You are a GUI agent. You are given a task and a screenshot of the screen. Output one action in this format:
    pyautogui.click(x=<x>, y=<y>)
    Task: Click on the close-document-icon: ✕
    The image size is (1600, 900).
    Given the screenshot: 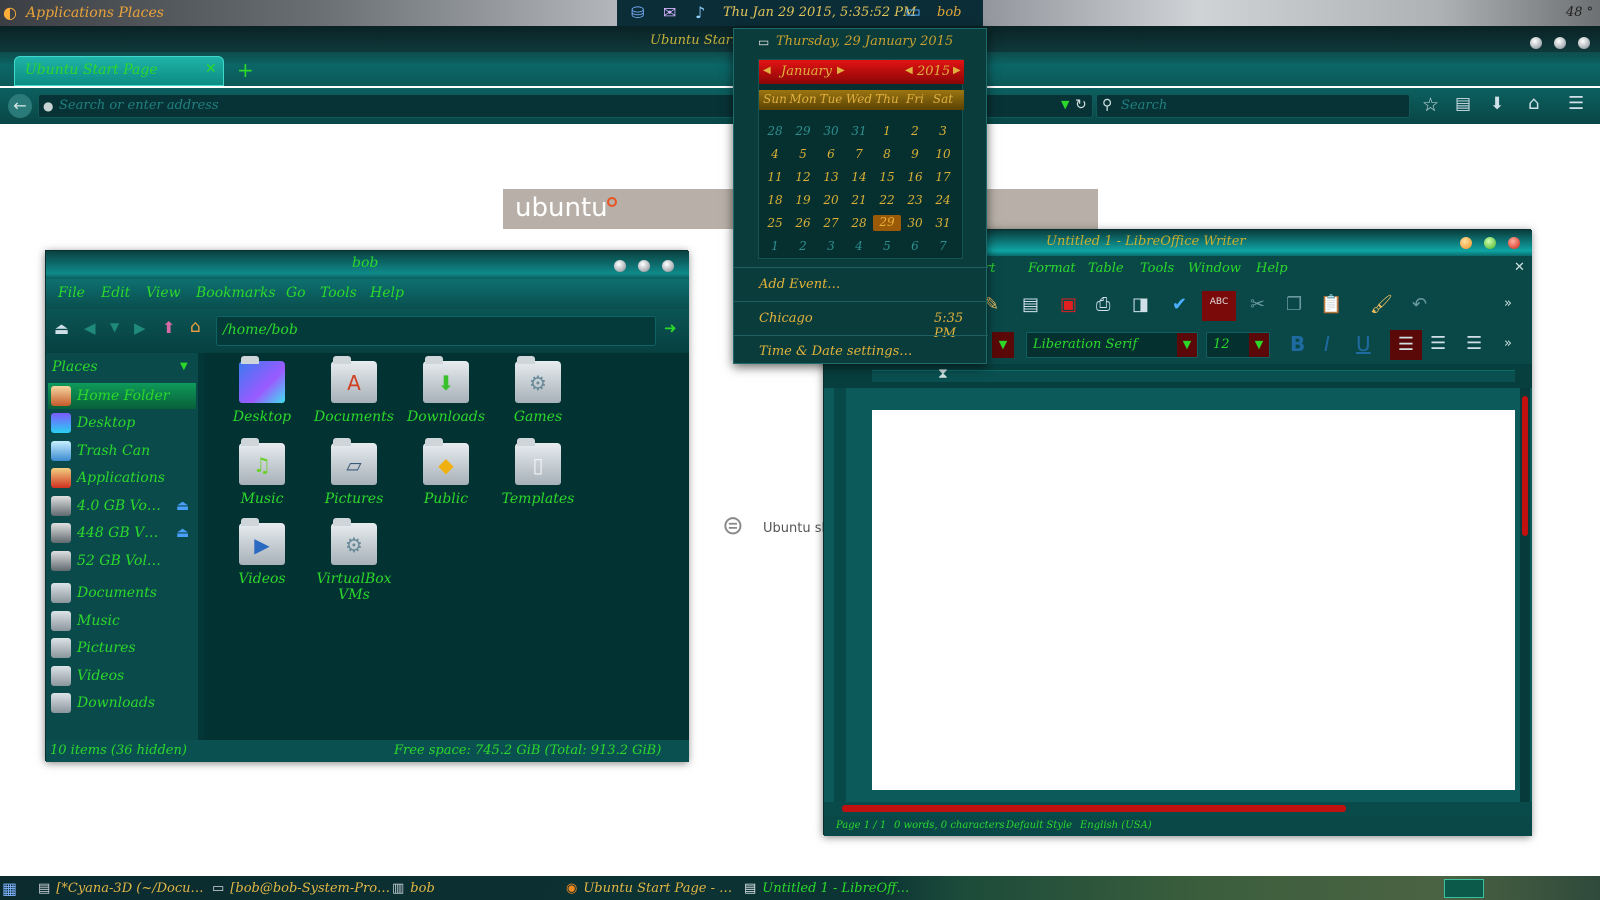 What is the action you would take?
    pyautogui.click(x=1519, y=267)
    